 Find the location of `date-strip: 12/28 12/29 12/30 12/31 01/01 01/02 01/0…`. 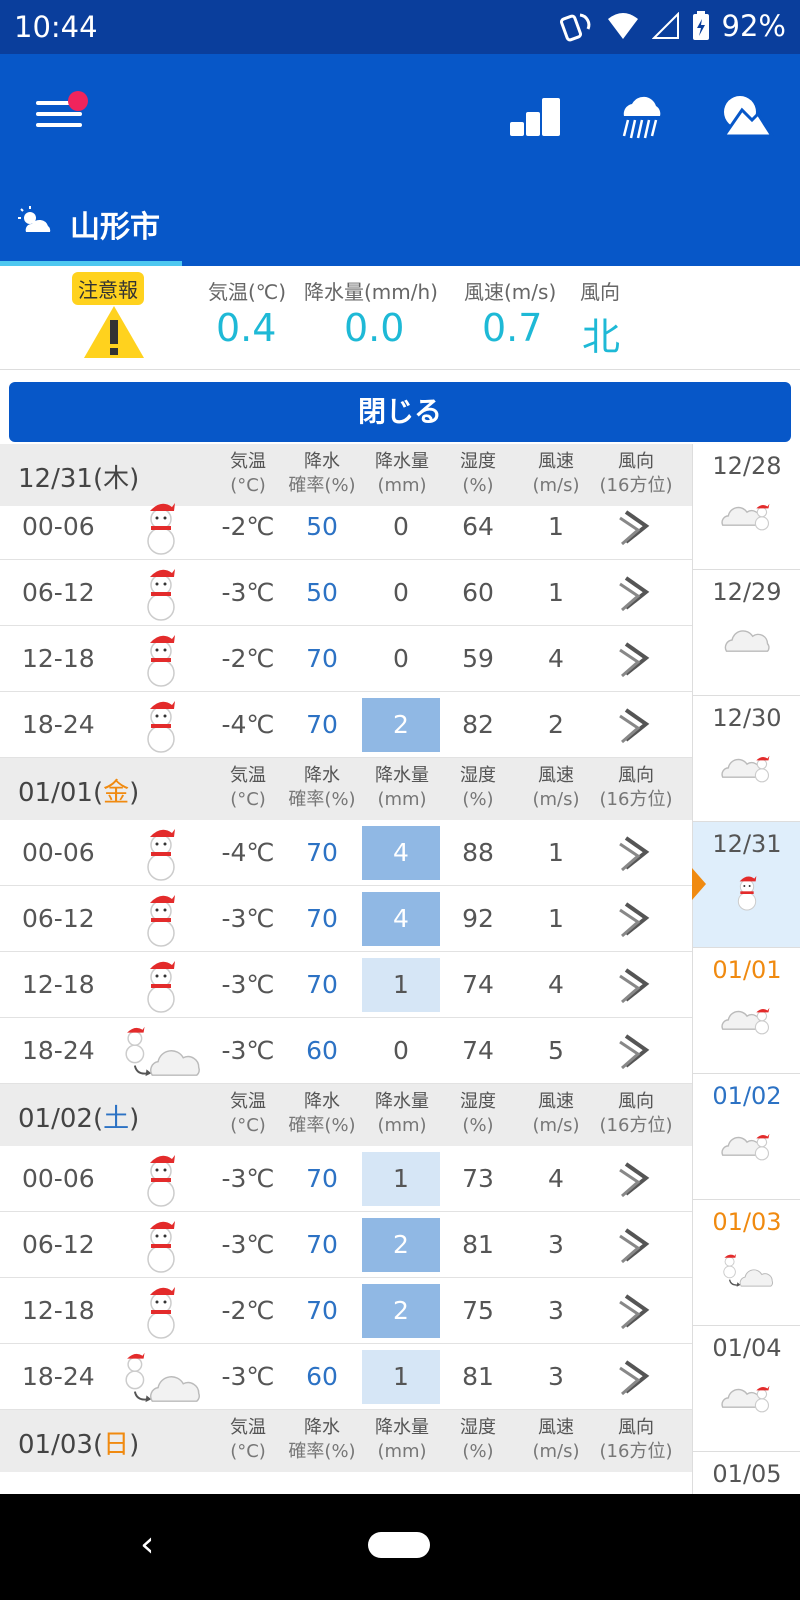

date-strip: 12/28 12/29 12/30 12/31 01/01 01/02 01/0… is located at coordinates (746, 969).